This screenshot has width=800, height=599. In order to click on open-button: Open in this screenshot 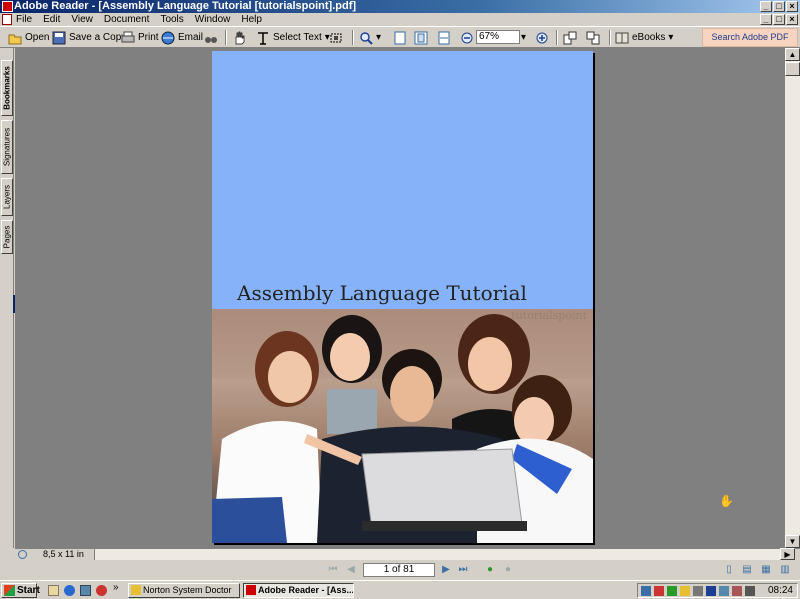, I will do `click(28, 37)`.